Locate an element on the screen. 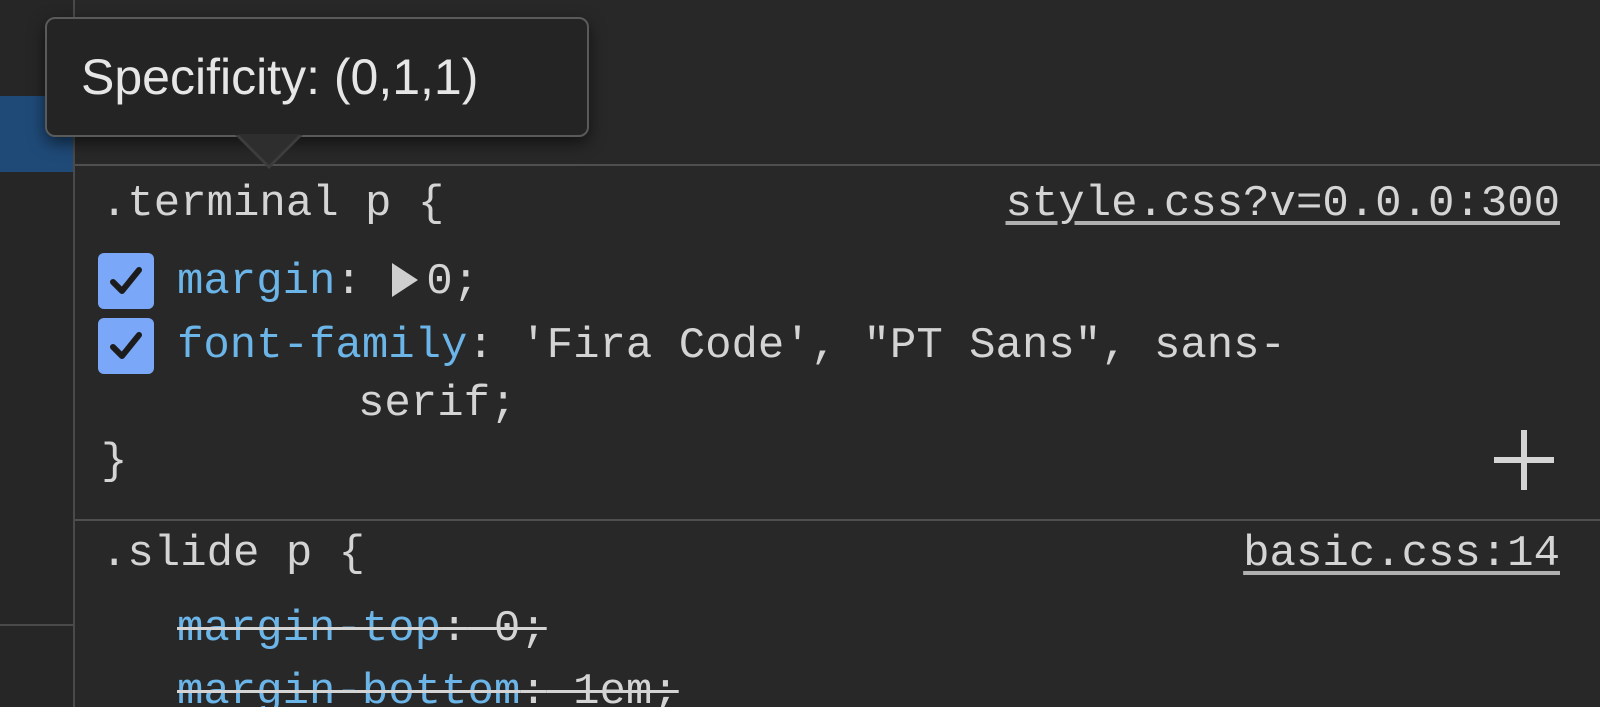  panel-divider is located at coordinates (36, 625).